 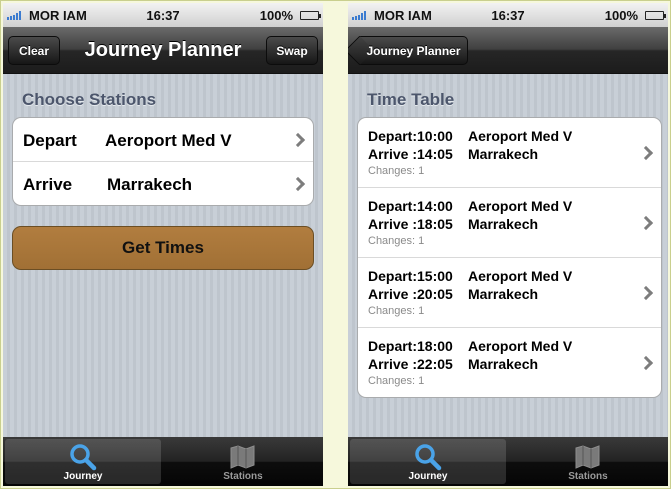 What do you see at coordinates (410, 276) in the screenshot?
I see `trip-depart-time: Depart:15:00` at bounding box center [410, 276].